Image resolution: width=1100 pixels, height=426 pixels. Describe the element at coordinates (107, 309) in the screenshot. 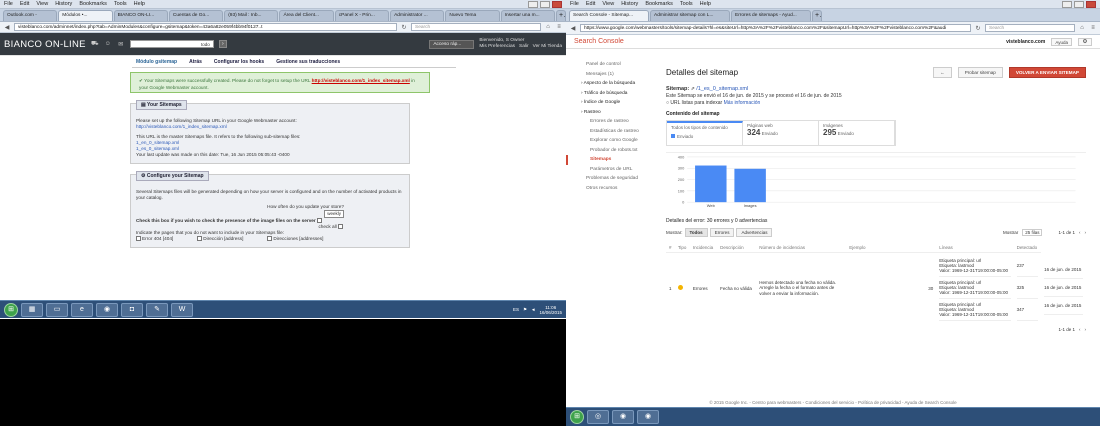

I see `taskbar-firefox-icon: ◉` at that location.